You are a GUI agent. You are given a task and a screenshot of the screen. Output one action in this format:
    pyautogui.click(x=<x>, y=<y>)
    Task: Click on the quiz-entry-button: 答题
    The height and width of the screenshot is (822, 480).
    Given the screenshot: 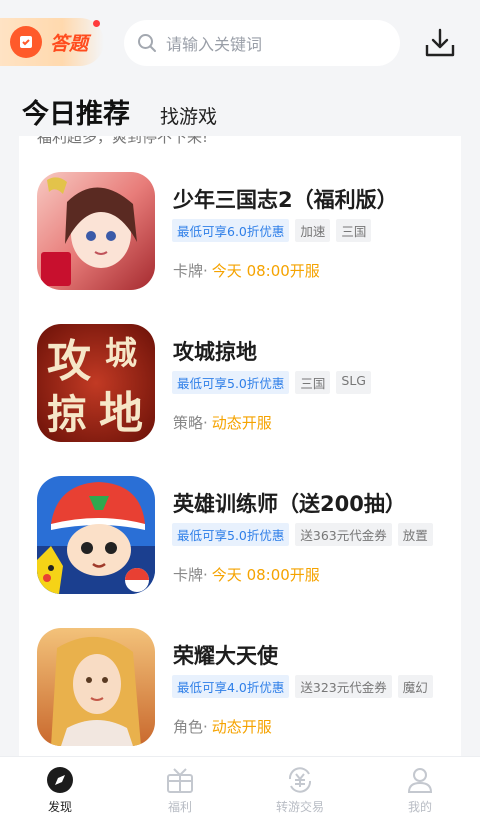 What is the action you would take?
    pyautogui.click(x=52, y=42)
    